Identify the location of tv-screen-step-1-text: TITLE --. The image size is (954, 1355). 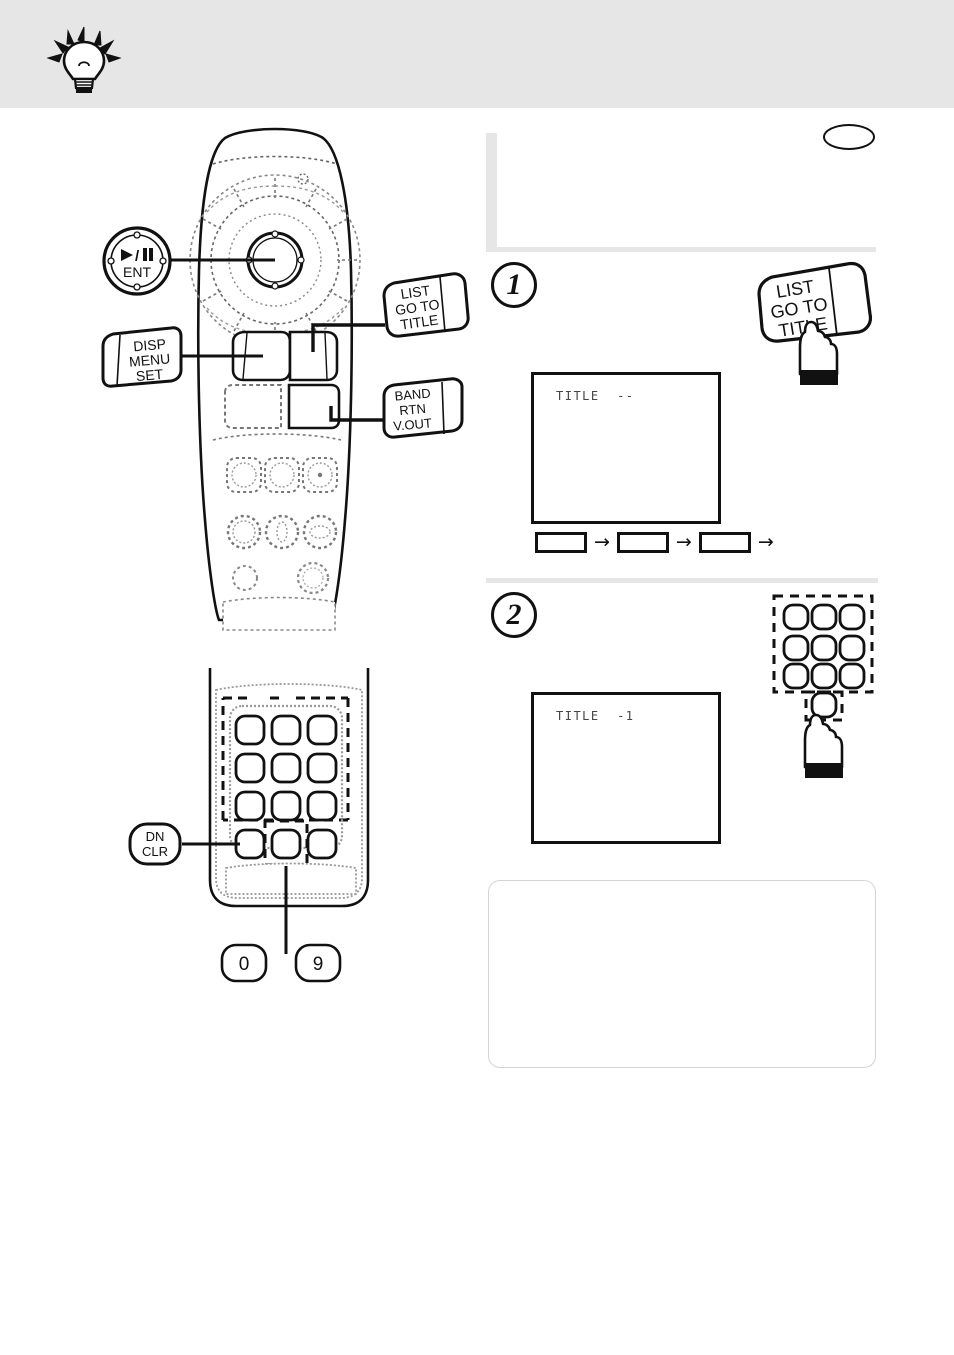
(595, 396).